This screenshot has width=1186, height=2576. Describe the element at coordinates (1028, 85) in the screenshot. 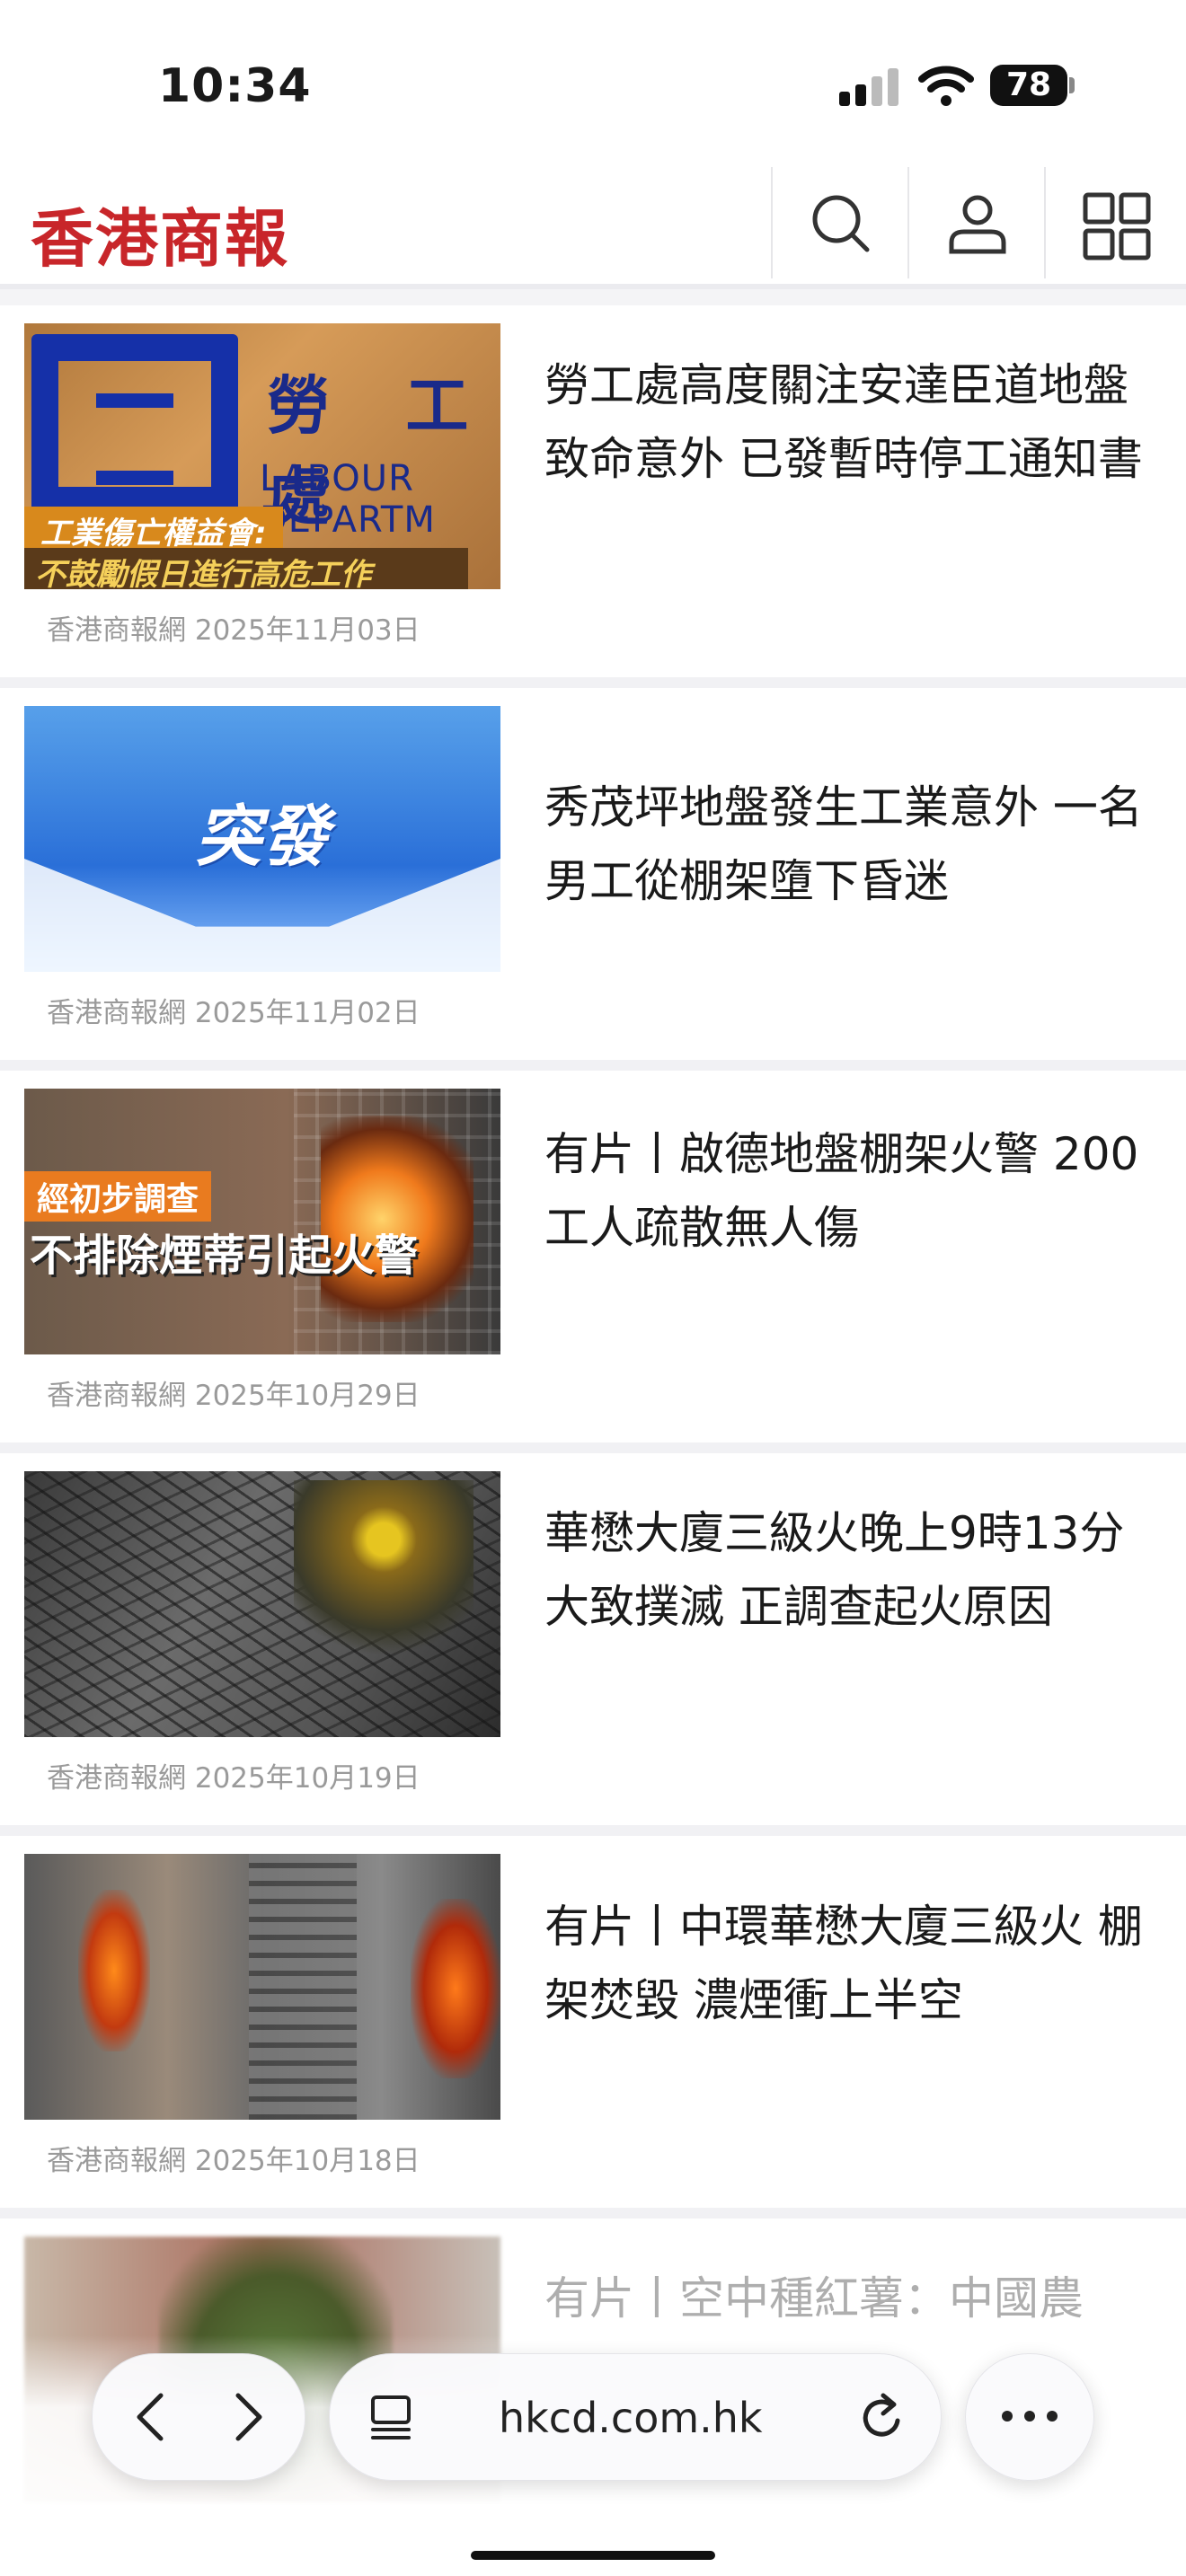

I see `battery-indicator: 78` at that location.